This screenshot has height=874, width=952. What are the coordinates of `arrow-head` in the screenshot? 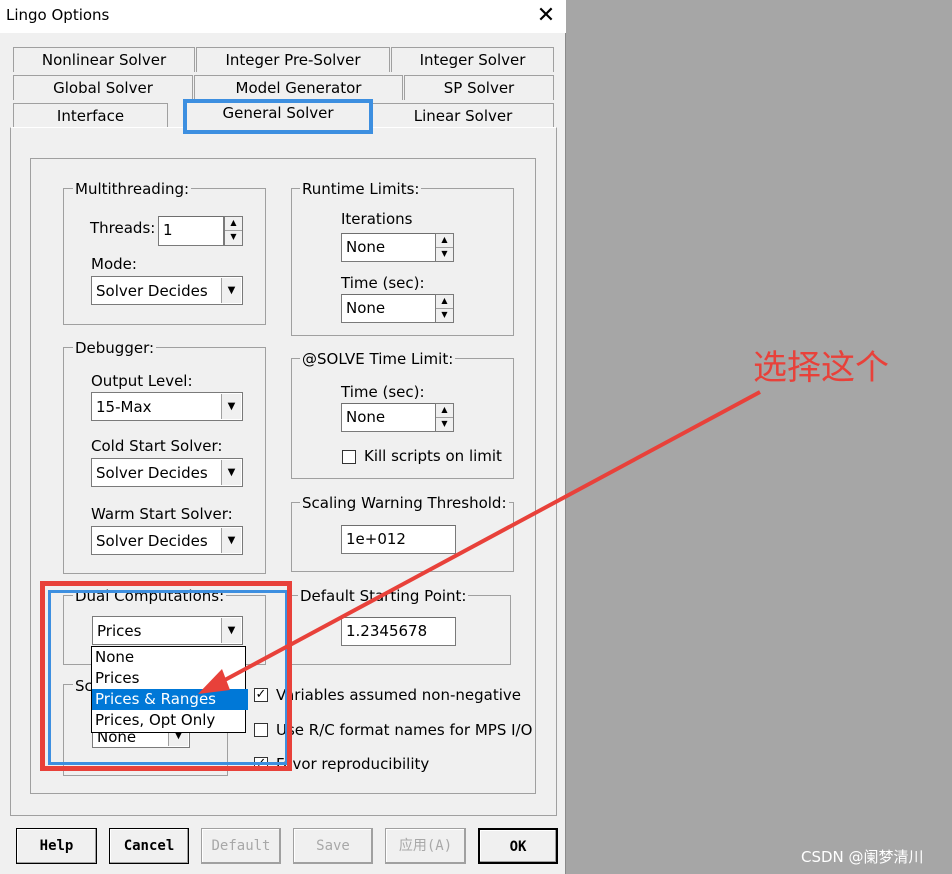 It's located at (214, 681).